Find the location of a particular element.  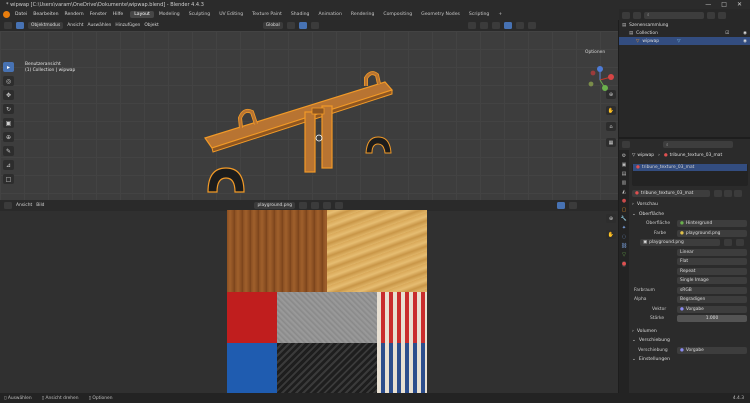

menu-help: Hilfe is located at coordinates (118, 14).